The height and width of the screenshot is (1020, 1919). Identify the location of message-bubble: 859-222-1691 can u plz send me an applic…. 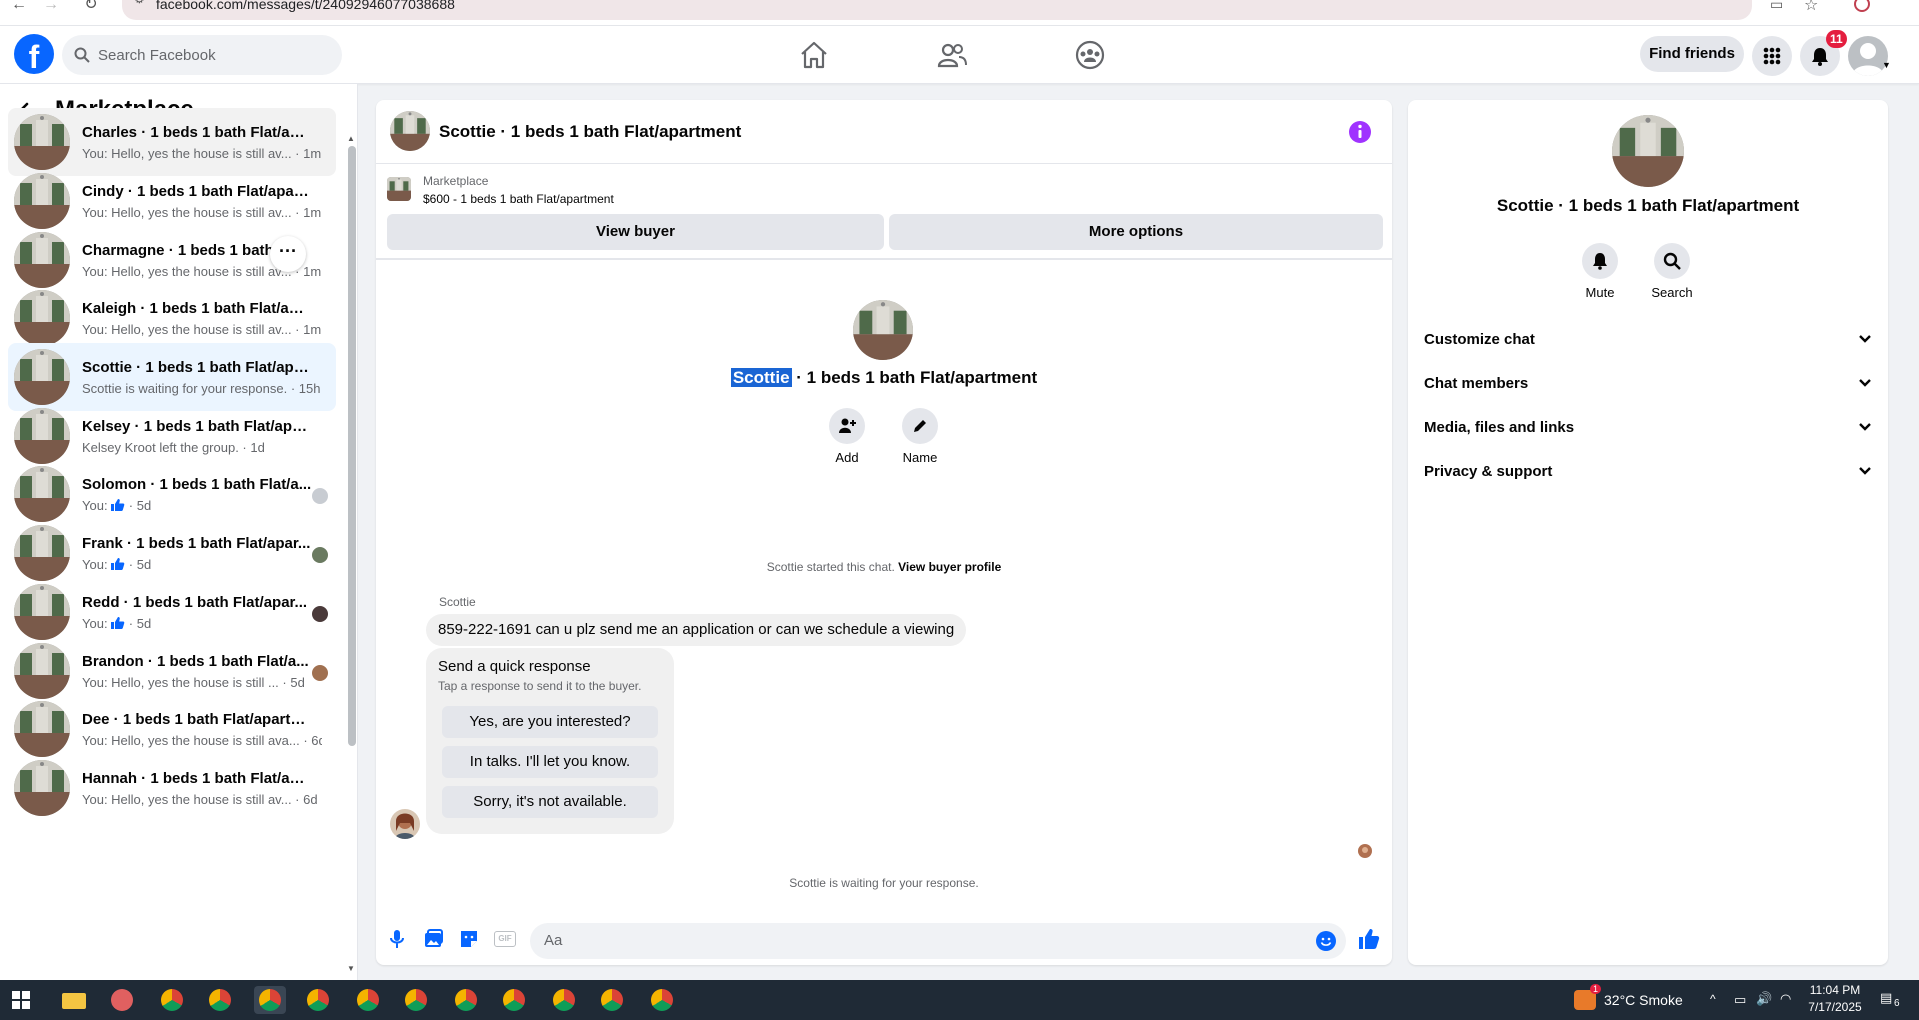
(696, 630).